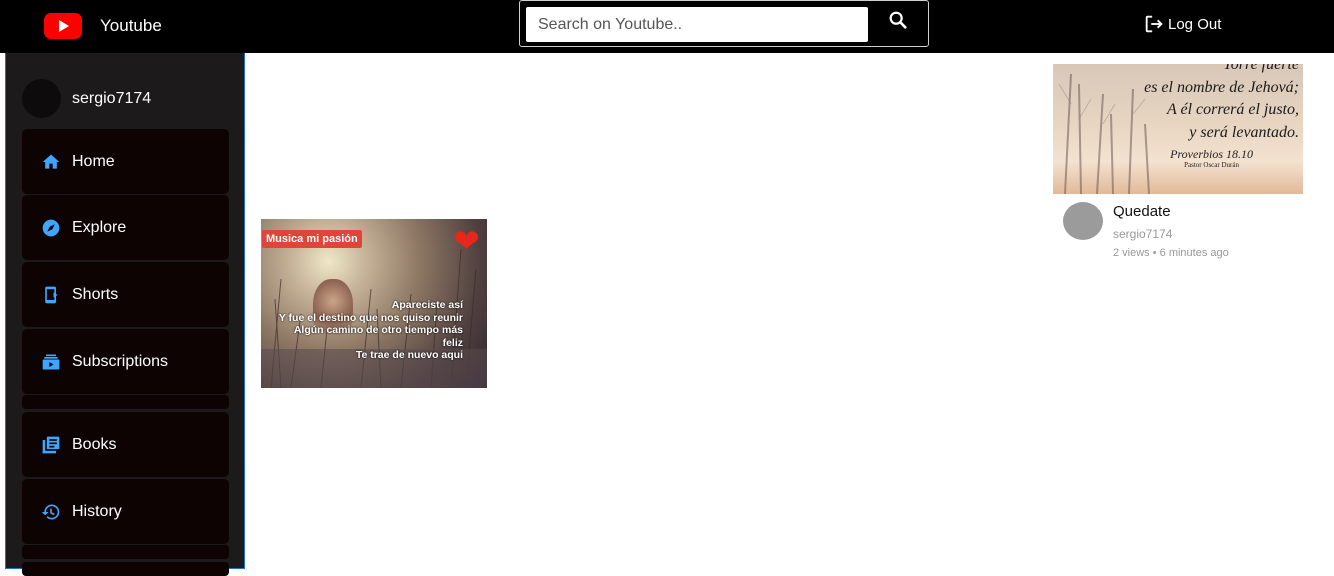  I want to click on thumbnail-reference-text: Proverbios 18.10 Pastor Oscar Durán, so click(1211, 158).